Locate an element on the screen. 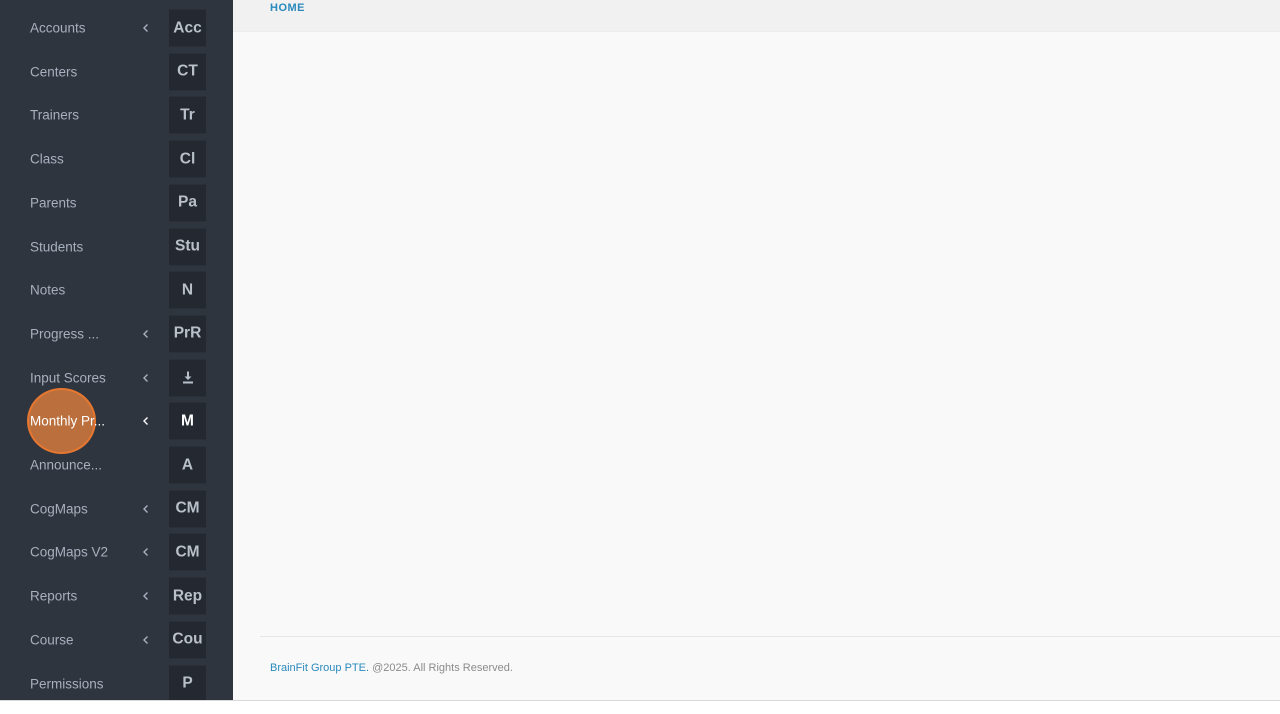 The height and width of the screenshot is (714, 1280). sidebar-item-notes: Notes N is located at coordinates (116, 290).